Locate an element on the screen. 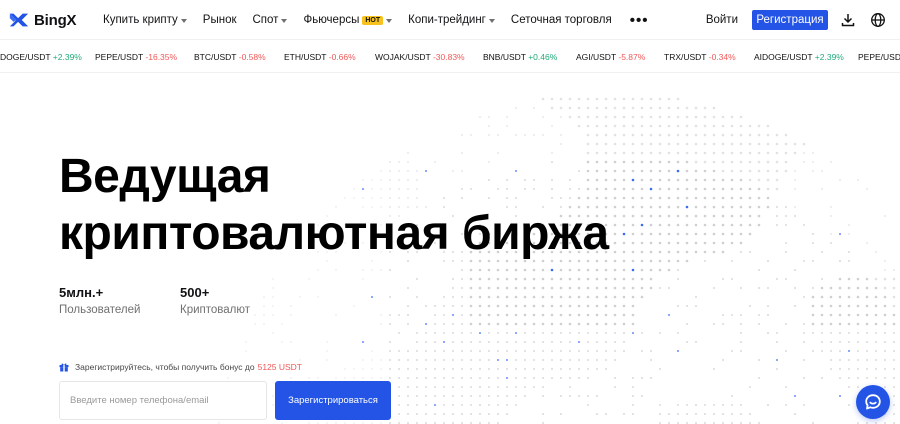  ticker-pair: WOJAK/USDT is located at coordinates (403, 57).